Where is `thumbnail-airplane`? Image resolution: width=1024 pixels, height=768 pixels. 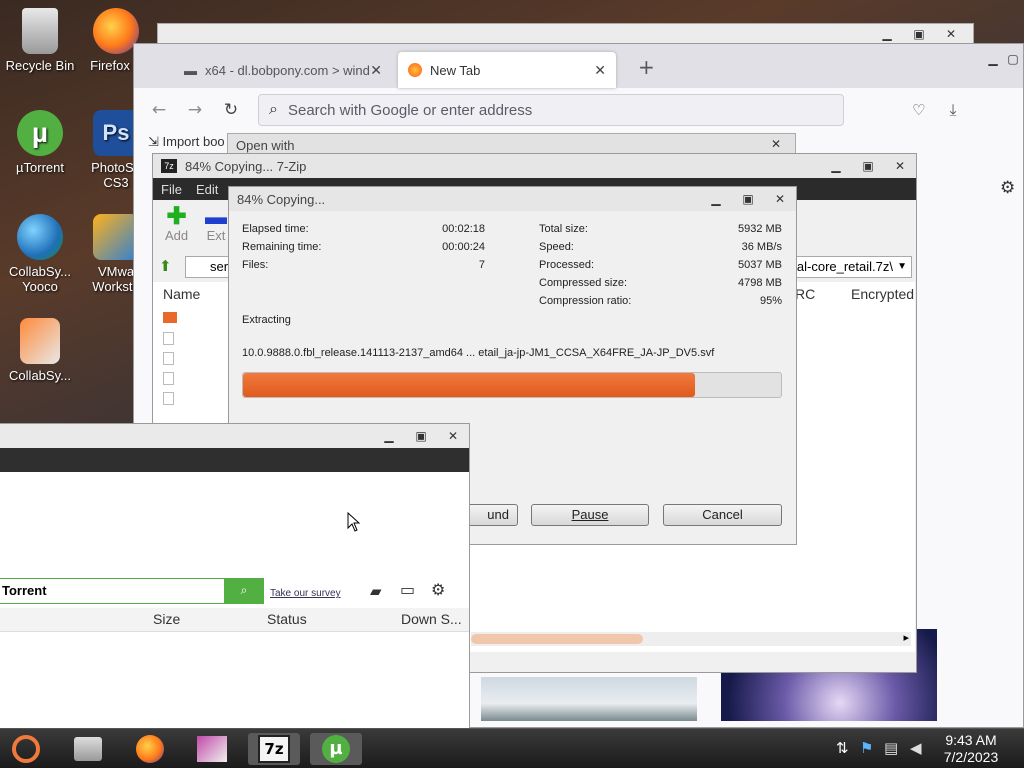
thumbnail-airplane is located at coordinates (589, 699).